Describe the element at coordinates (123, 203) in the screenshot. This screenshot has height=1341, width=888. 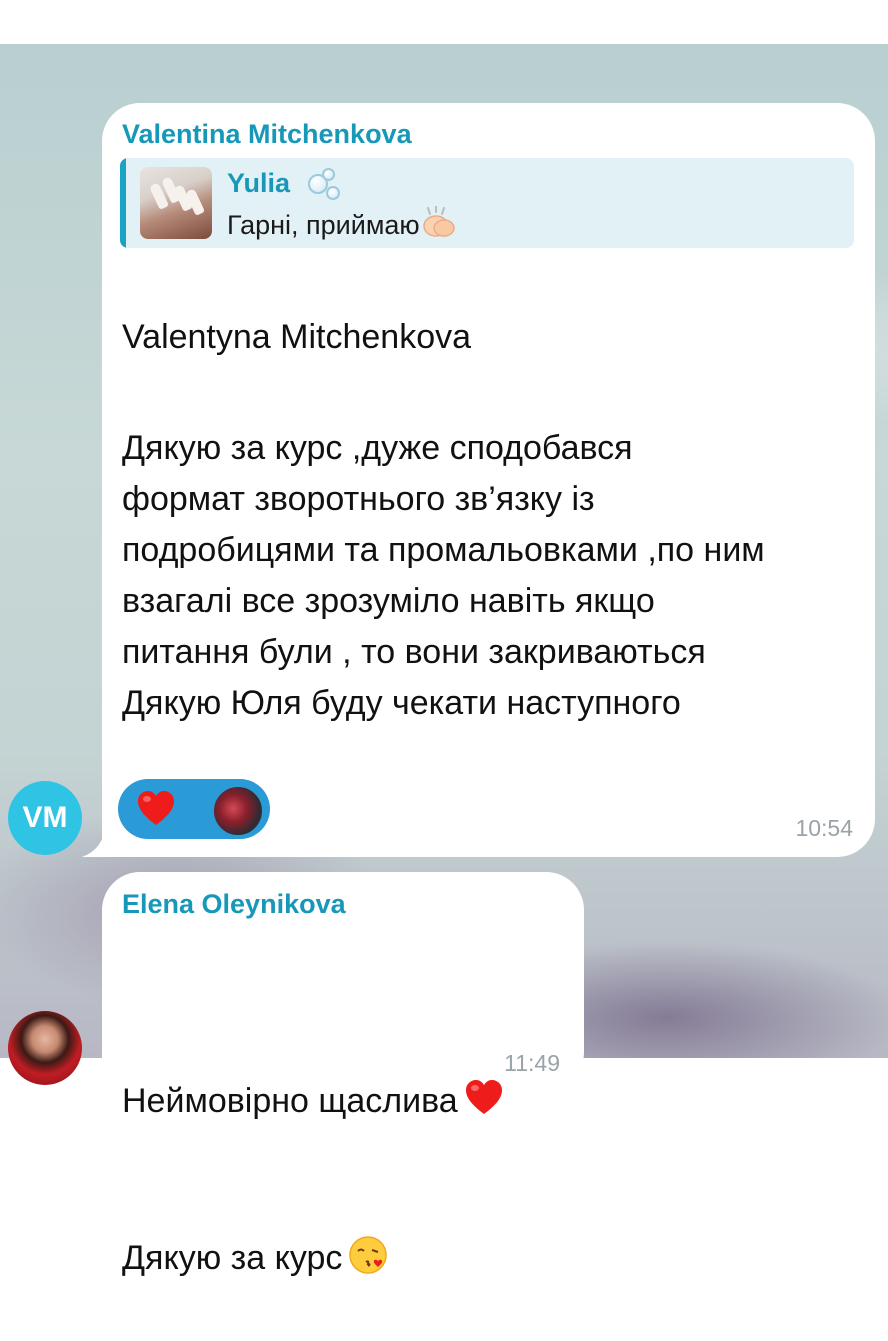
I see `reply-accent-bar` at that location.